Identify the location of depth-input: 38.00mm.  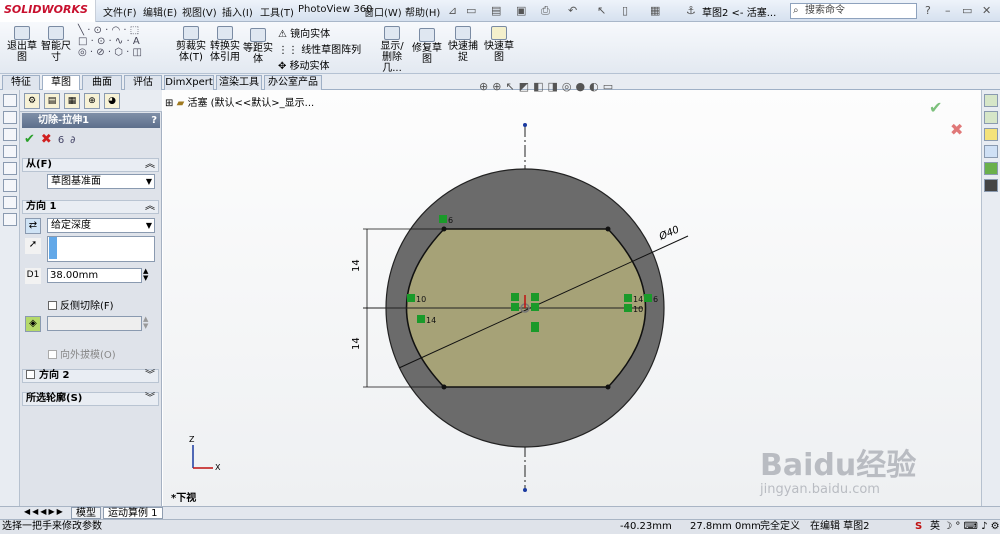
(94, 275).